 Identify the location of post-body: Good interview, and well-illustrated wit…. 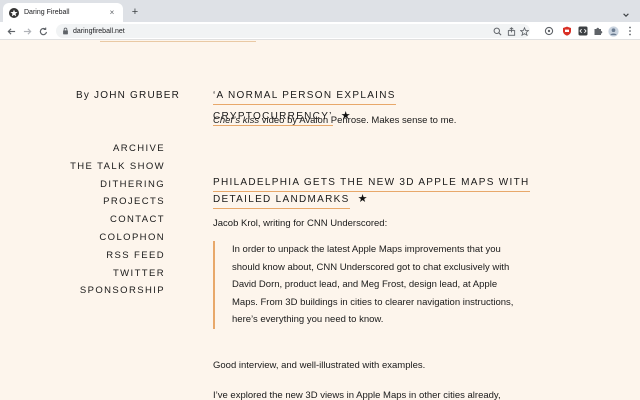
(319, 365).